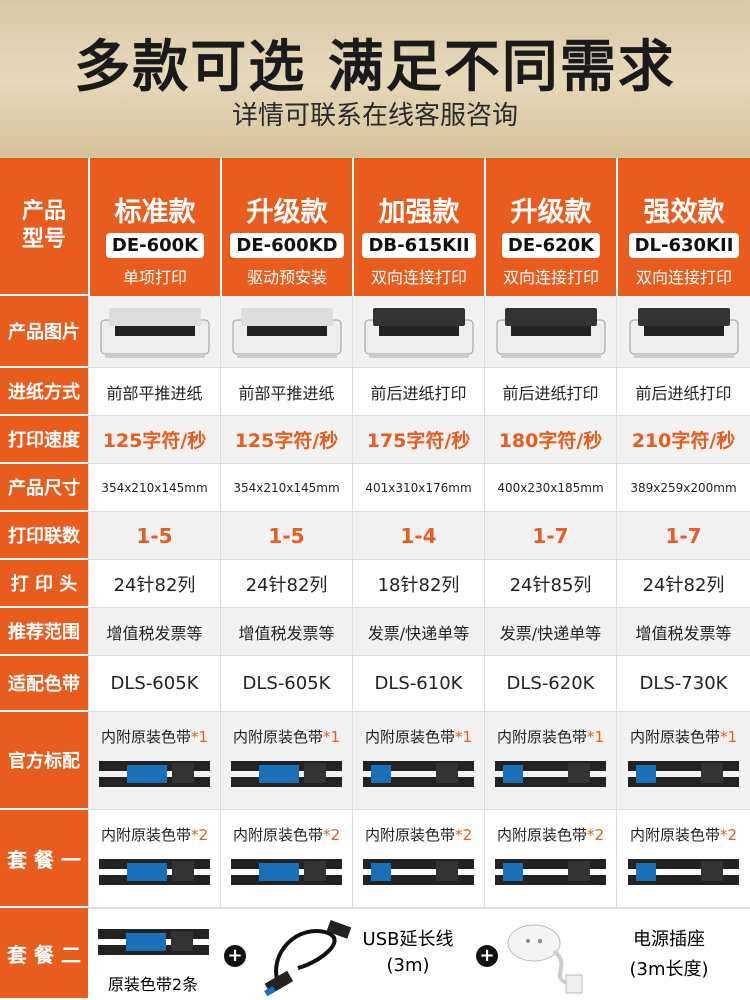 The image size is (750, 1000). Describe the element at coordinates (418, 584) in the screenshot. I see `cell-head: 18针82列` at that location.